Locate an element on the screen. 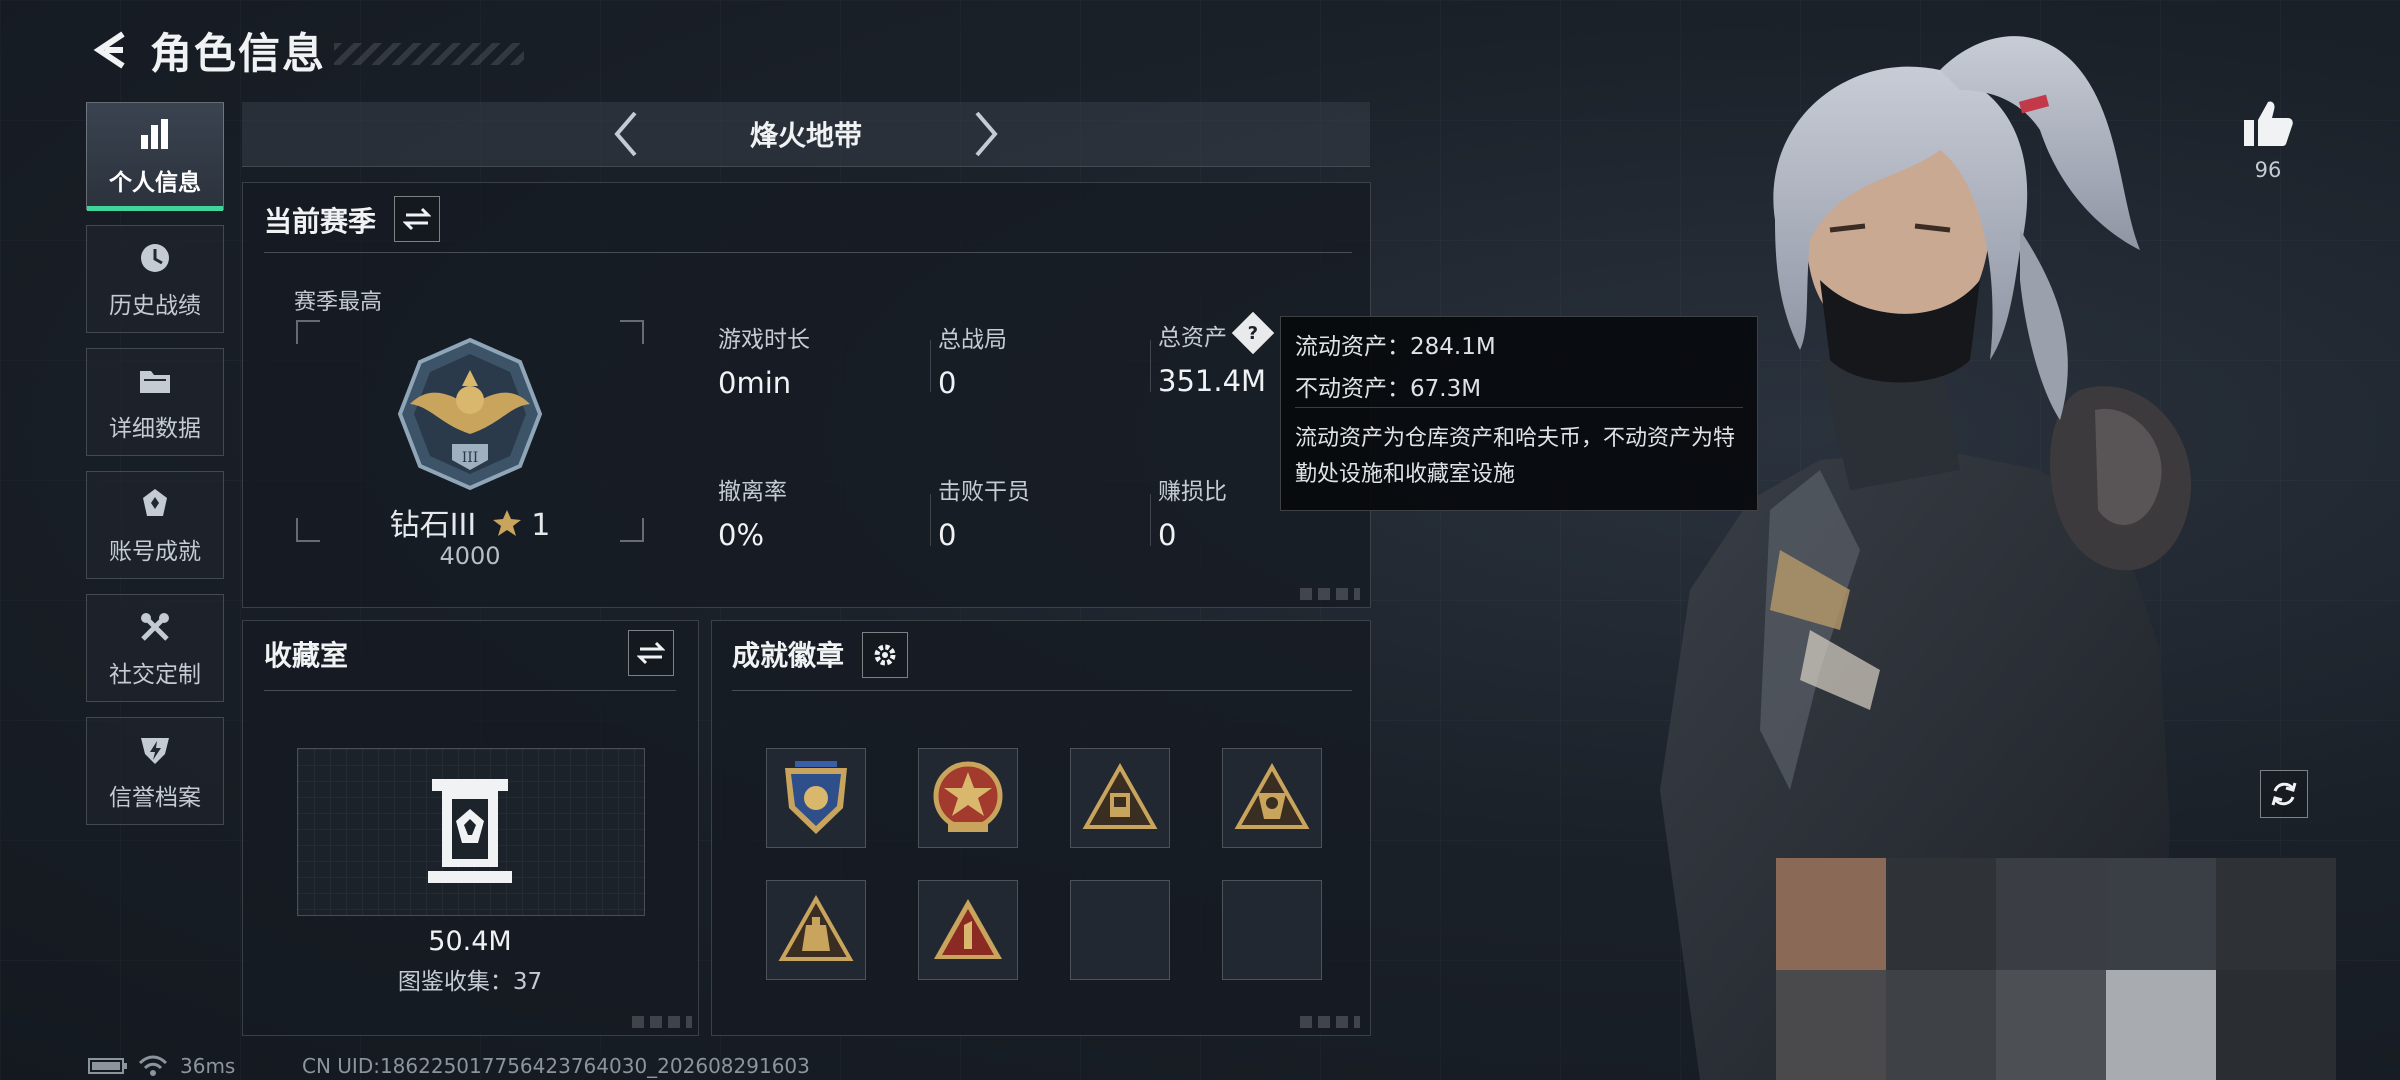  collection-title: 收藏室 is located at coordinates (306, 655).